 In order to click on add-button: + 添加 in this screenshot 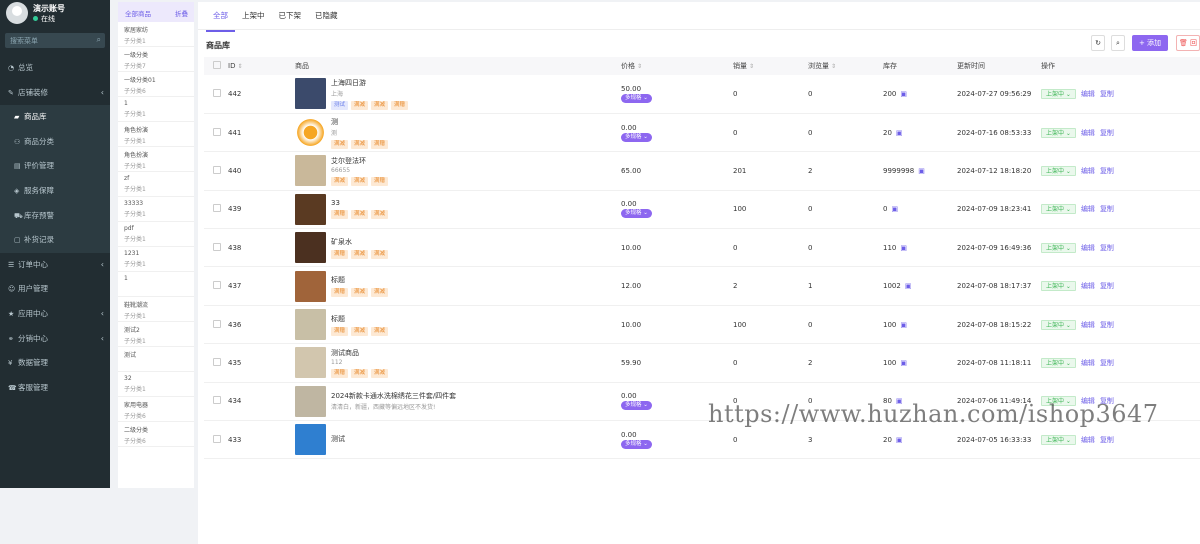, I will do `click(1150, 43)`.